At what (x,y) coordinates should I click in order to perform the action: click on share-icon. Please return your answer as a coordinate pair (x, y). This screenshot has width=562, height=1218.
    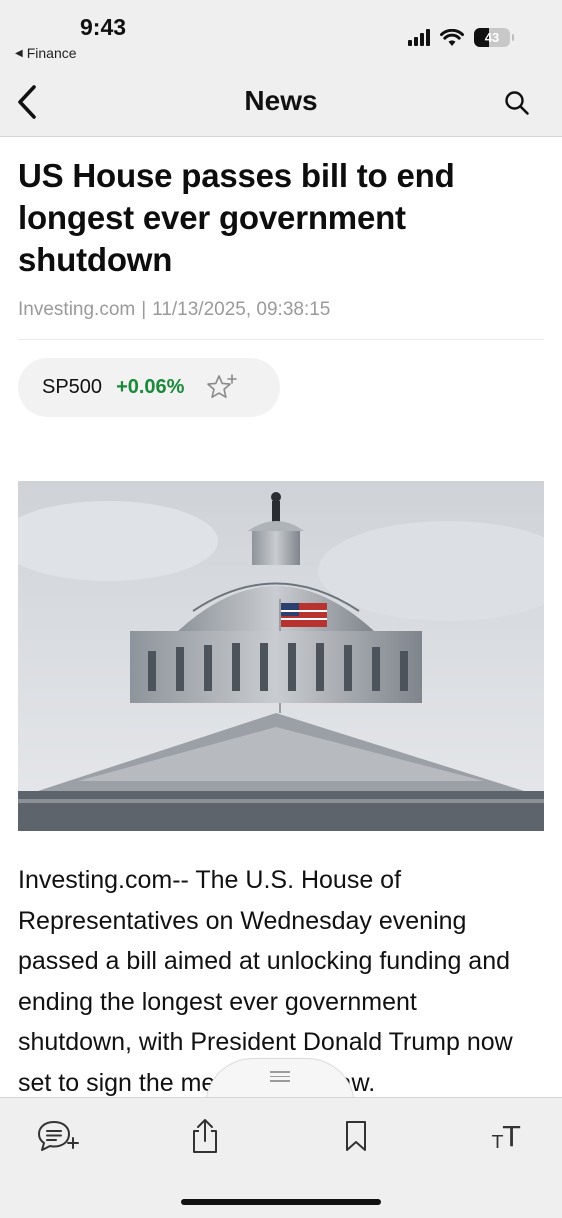
    Looking at the image, I should click on (205, 1136).